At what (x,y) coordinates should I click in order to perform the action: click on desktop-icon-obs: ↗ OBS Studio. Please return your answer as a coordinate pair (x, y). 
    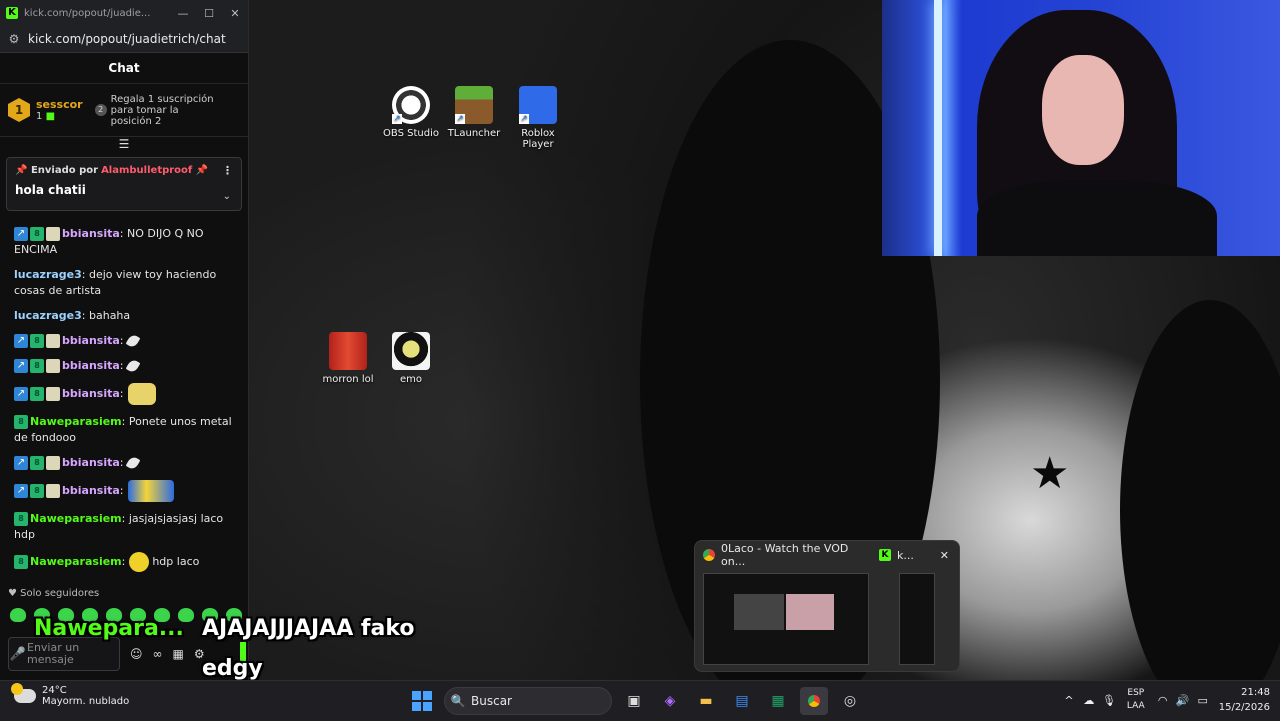
    Looking at the image, I should click on (411, 112).